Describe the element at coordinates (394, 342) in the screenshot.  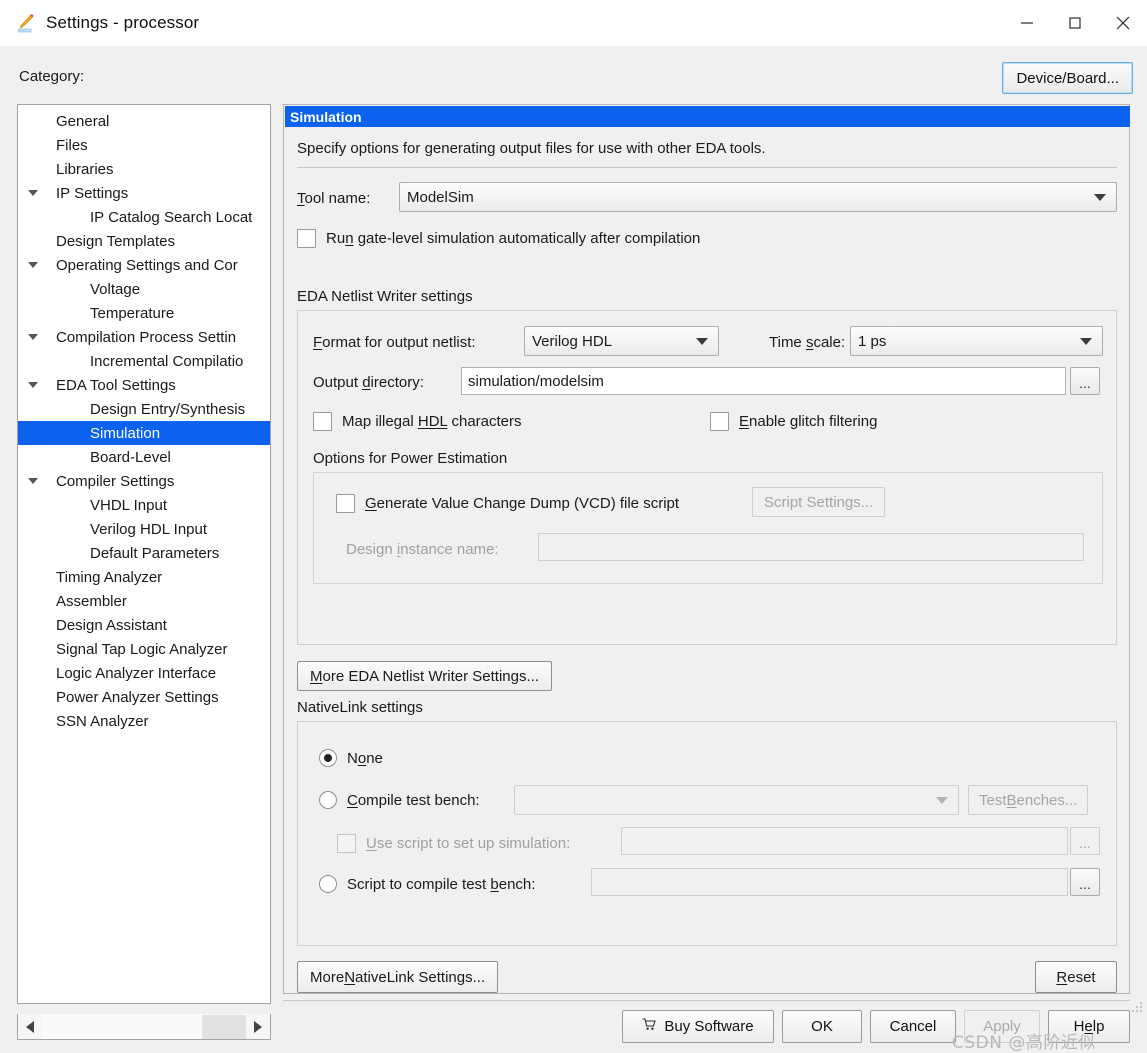
I see `format-label: Format for output netlist:` at that location.